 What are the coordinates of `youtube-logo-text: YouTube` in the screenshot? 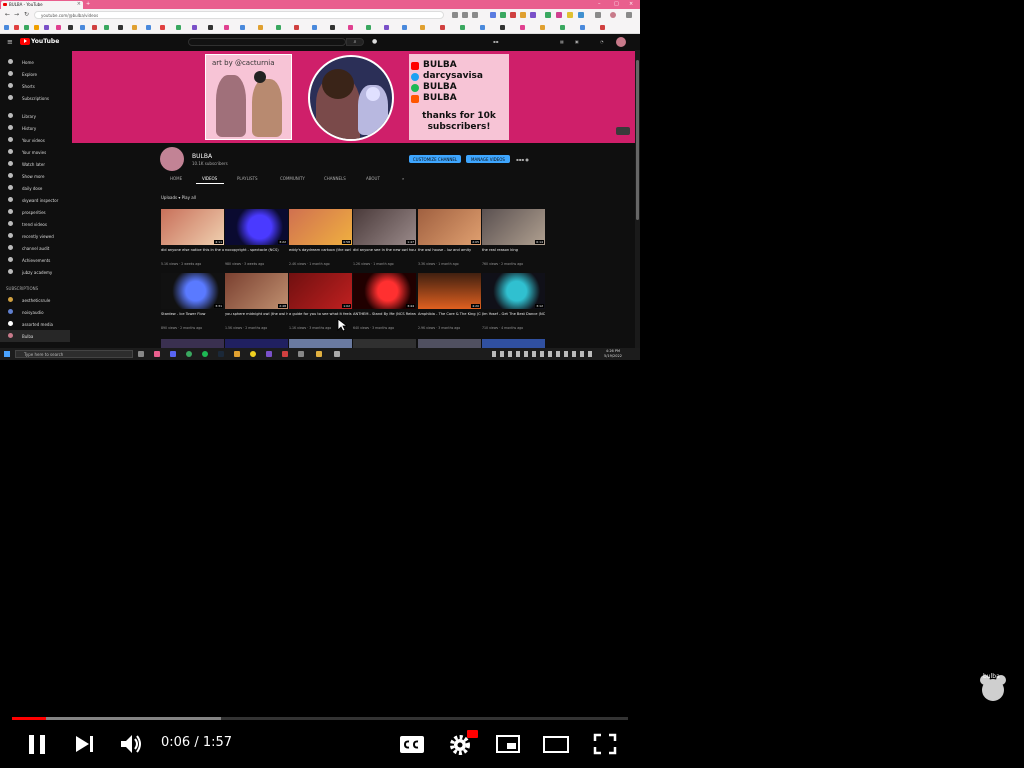 It's located at (45, 41).